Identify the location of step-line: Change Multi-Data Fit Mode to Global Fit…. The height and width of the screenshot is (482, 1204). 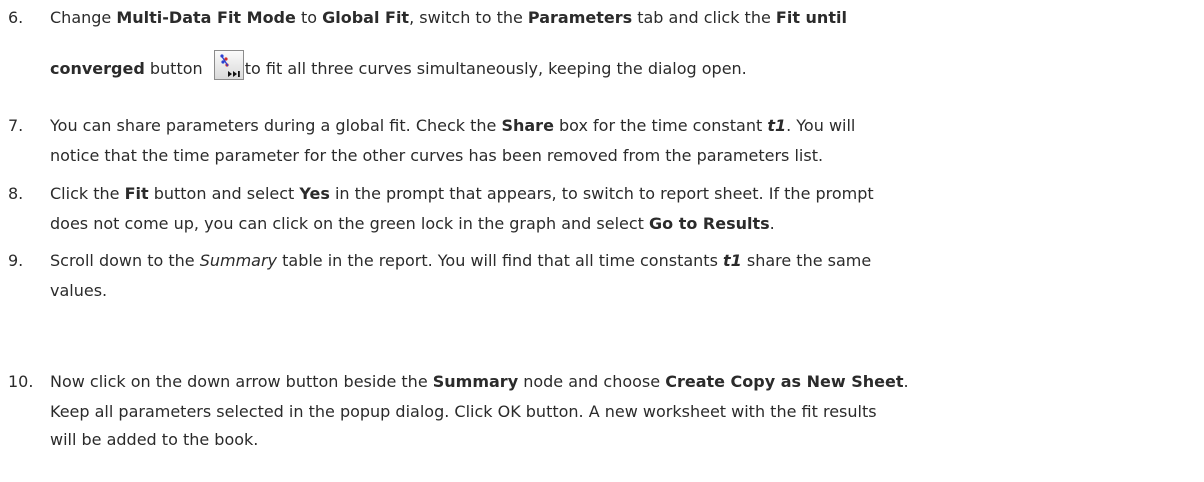
(448, 17).